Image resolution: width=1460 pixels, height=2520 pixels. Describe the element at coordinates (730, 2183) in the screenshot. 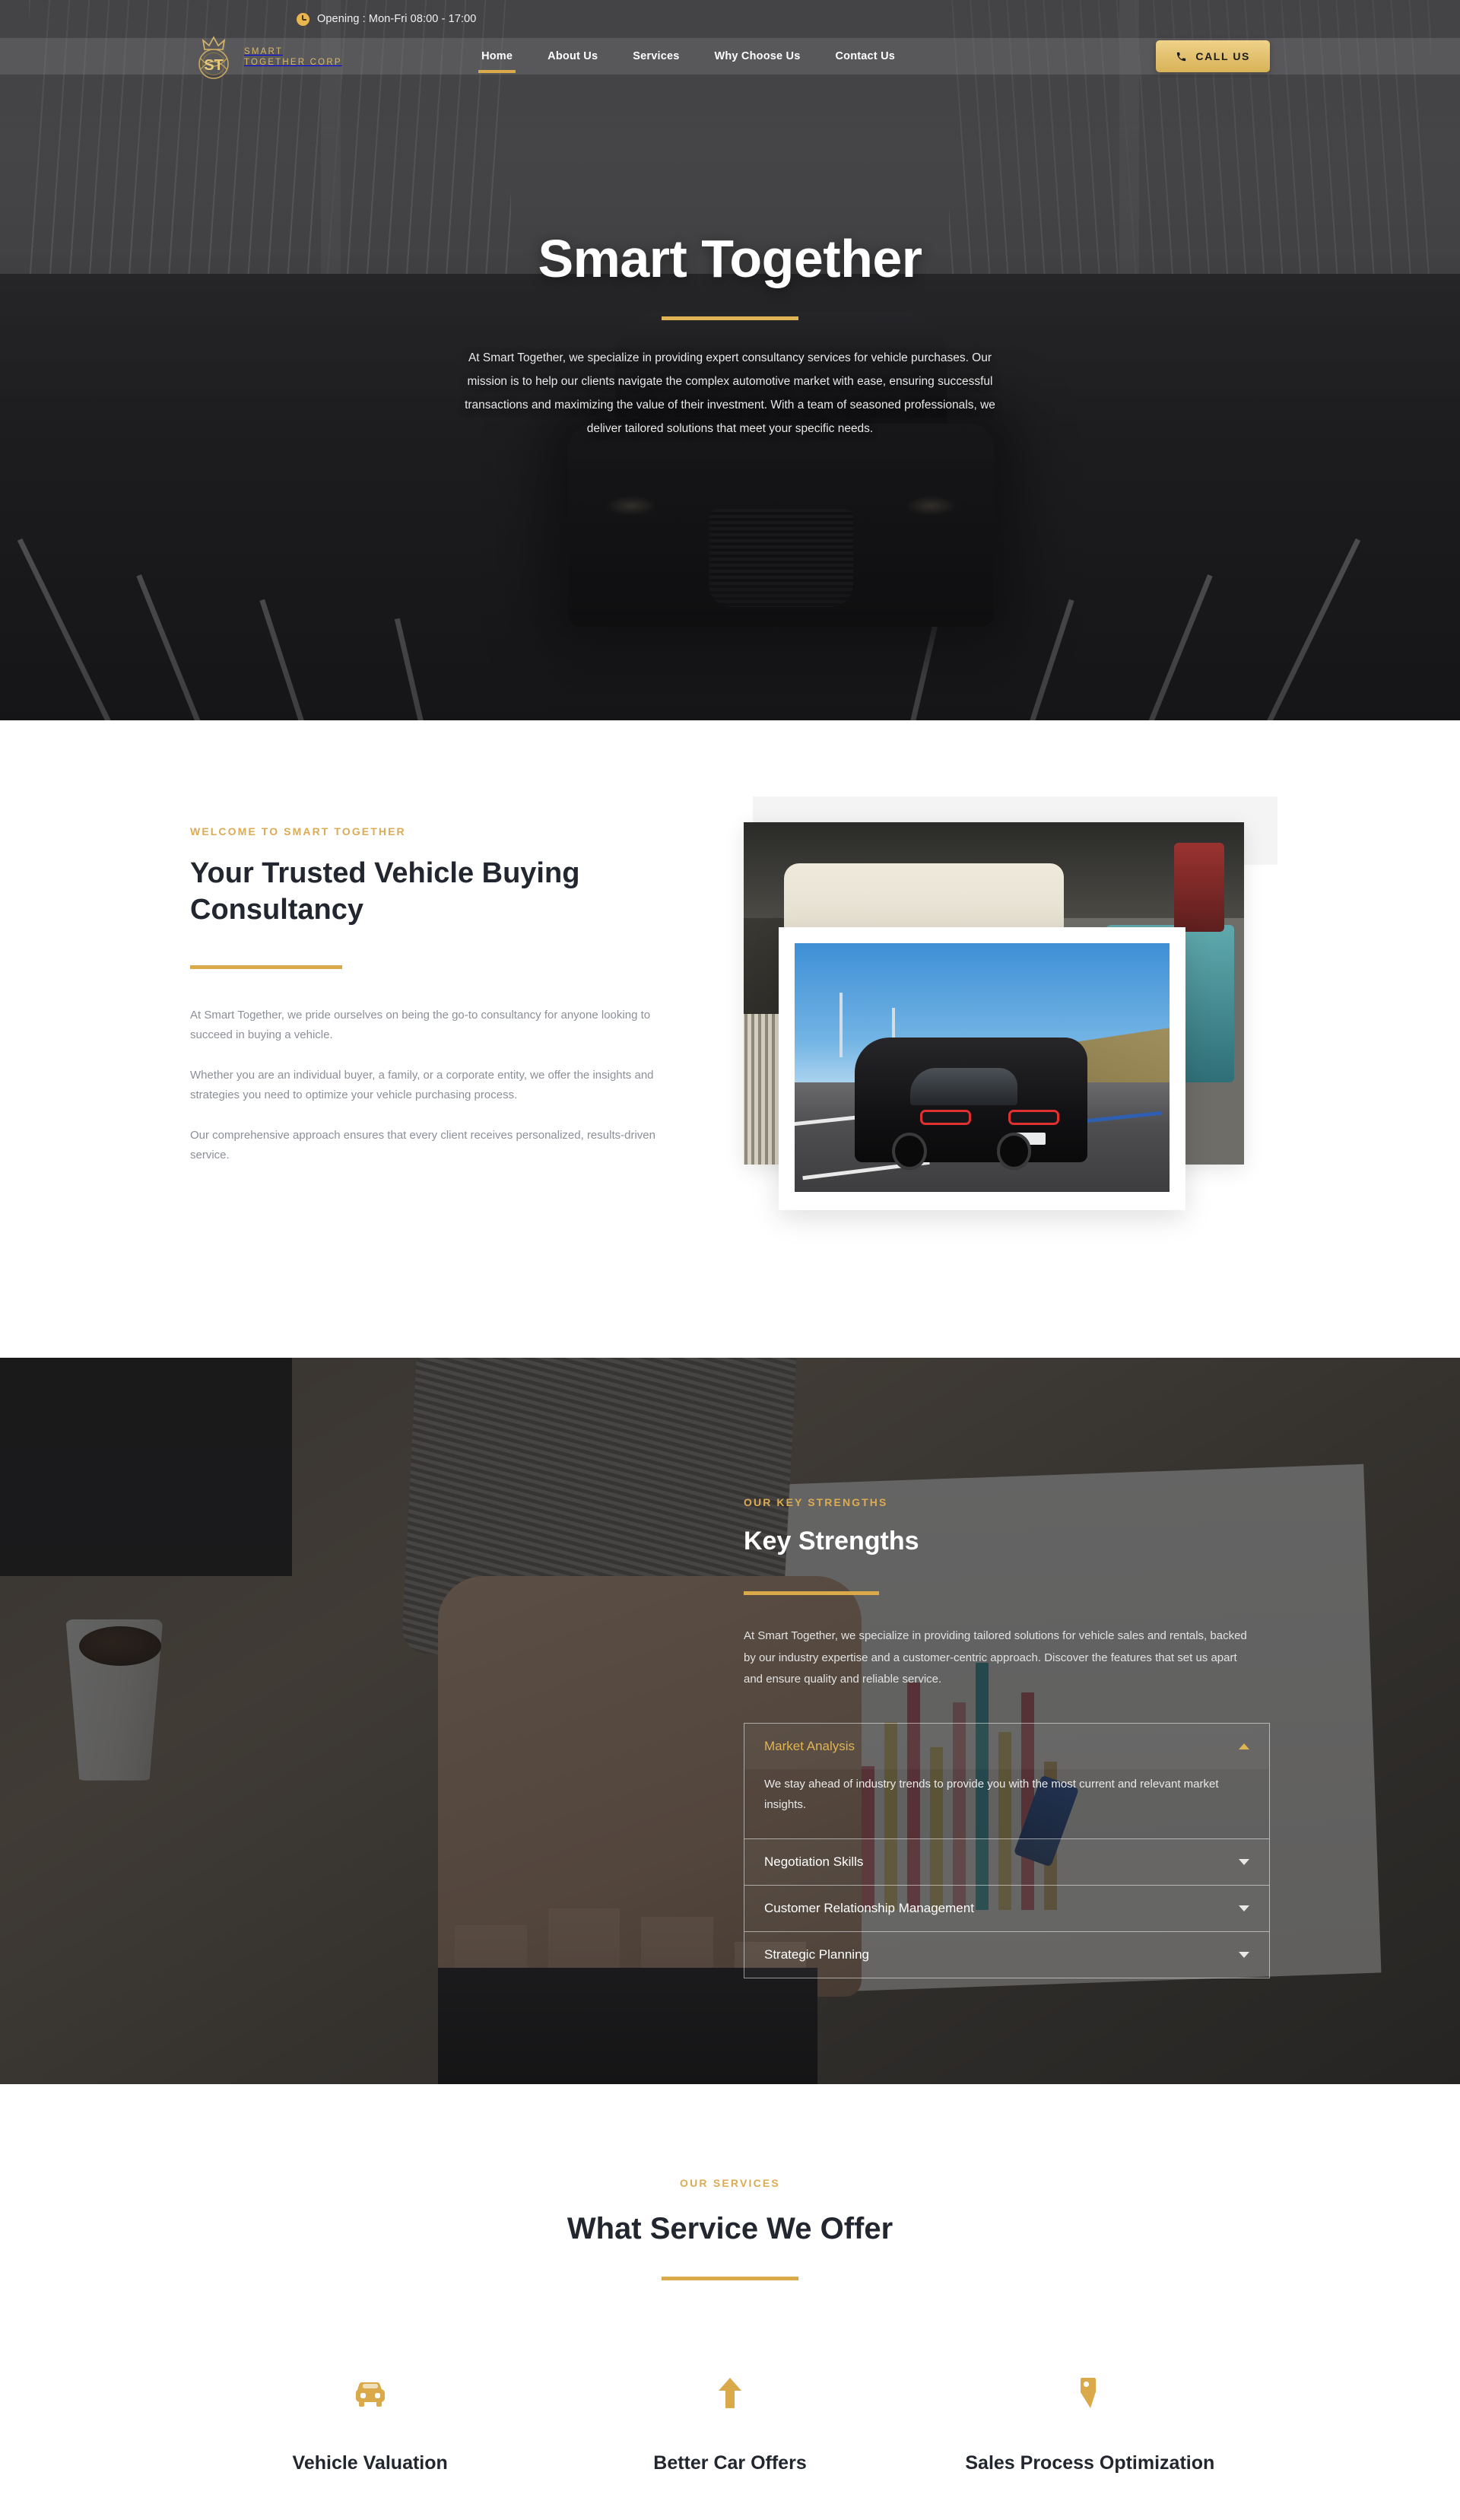

I see `services-eyebrow: OUR SERVICES` at that location.